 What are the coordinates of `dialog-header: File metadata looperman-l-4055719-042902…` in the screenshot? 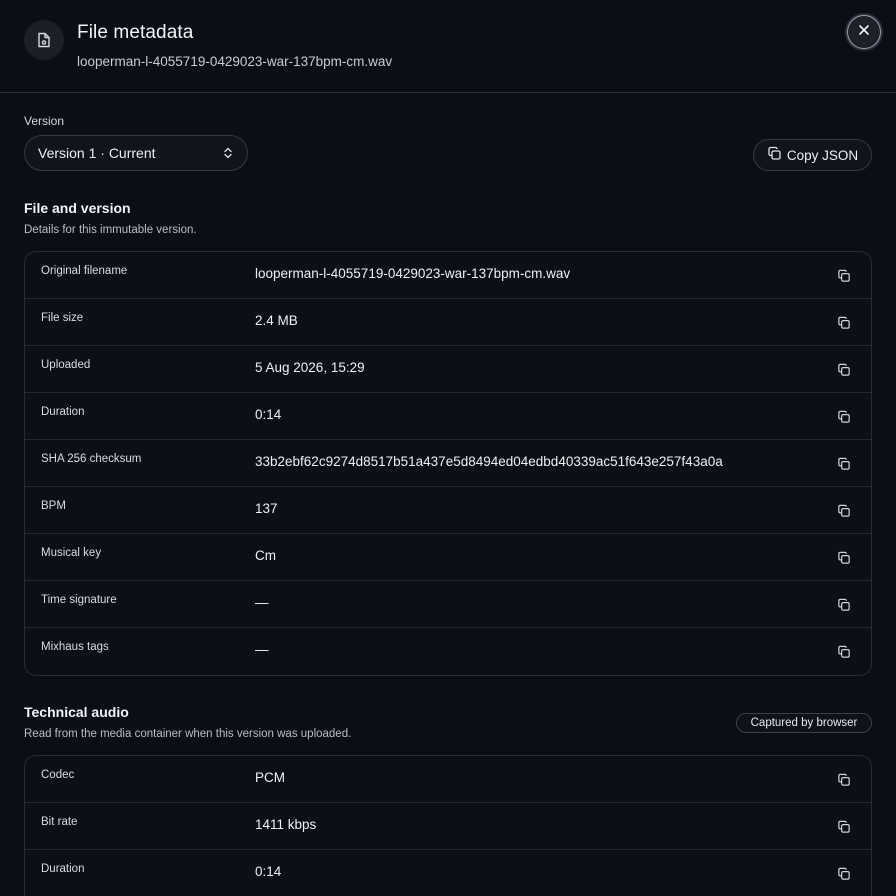 It's located at (448, 46).